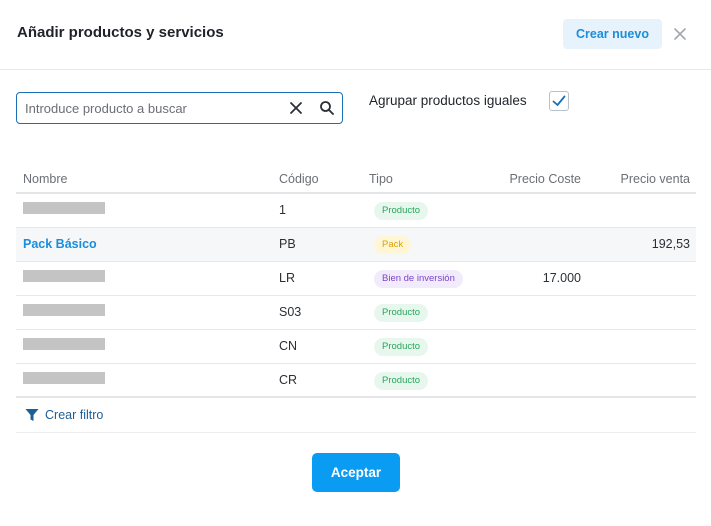  I want to click on search-box, so click(179, 108).